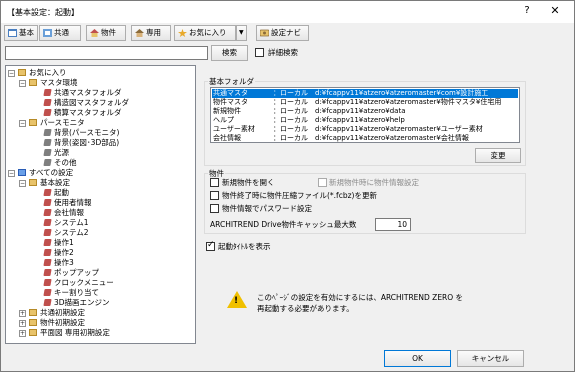 The width and height of the screenshot is (575, 372). What do you see at coordinates (205, 33) in the screenshot?
I see `favorites-tab-button: お気に入り` at bounding box center [205, 33].